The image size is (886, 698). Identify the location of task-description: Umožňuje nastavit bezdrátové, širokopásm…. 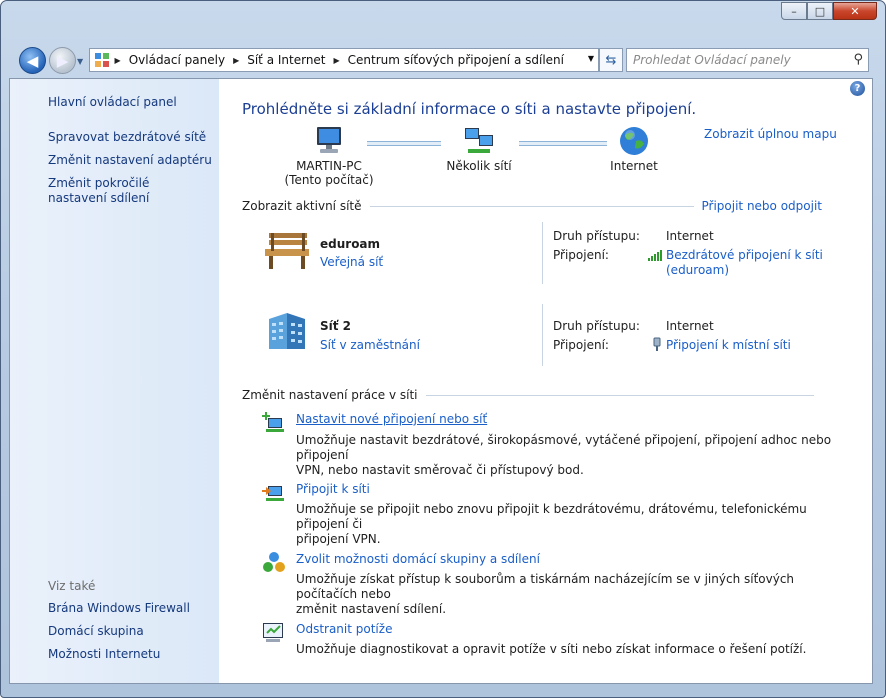
(566, 455).